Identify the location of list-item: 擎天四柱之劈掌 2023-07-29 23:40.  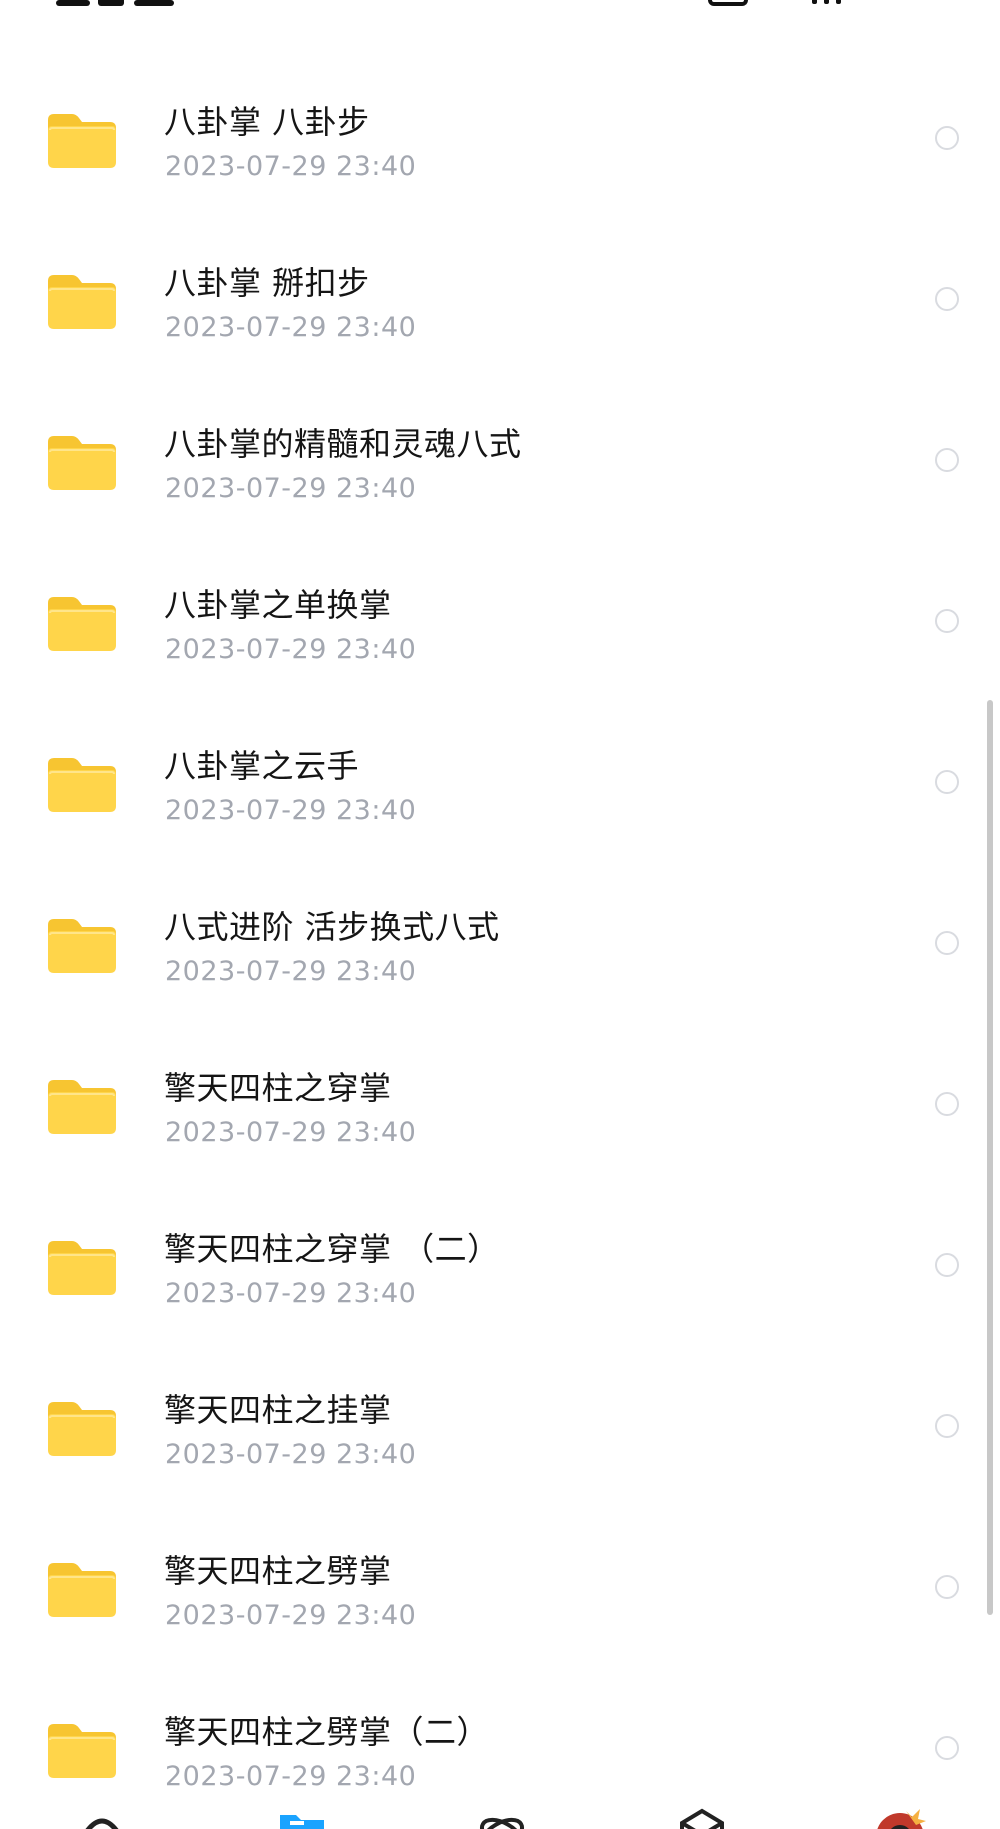
(500, 1587).